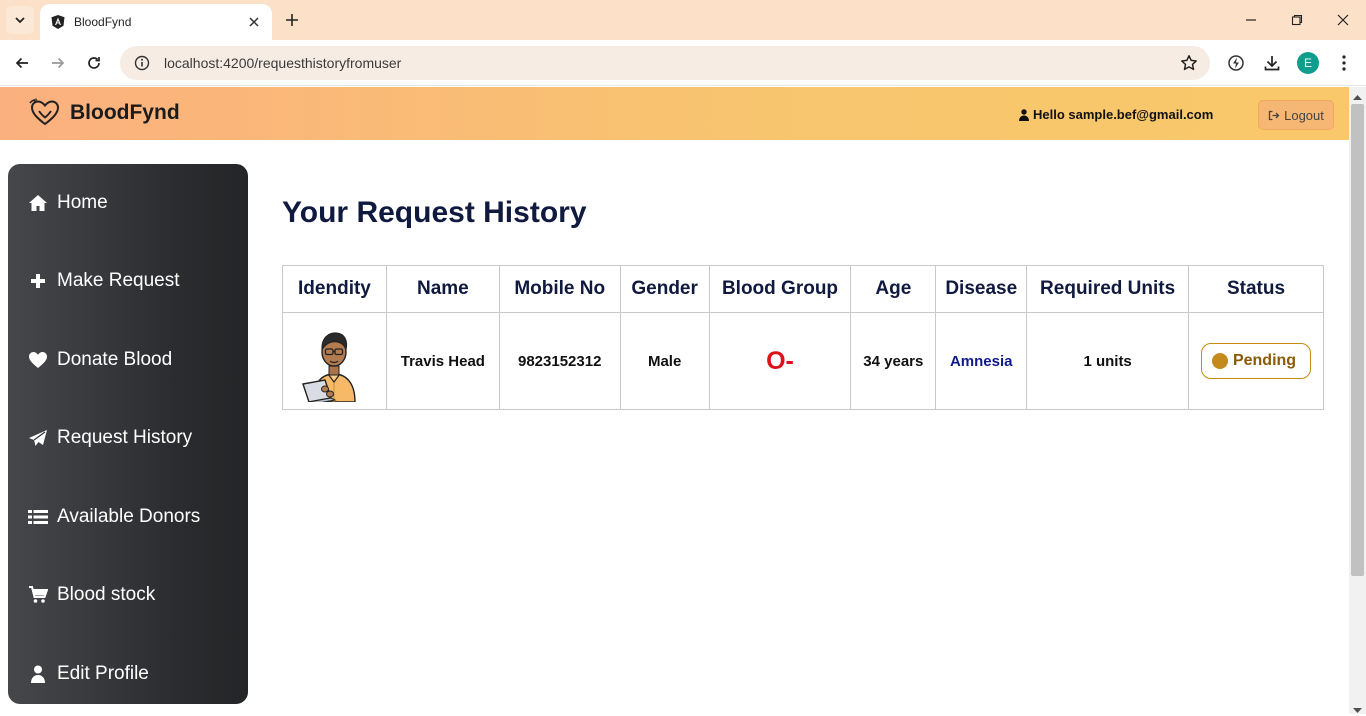 The width and height of the screenshot is (1366, 716). I want to click on sidebar-item-make-request: Make Request, so click(128, 281).